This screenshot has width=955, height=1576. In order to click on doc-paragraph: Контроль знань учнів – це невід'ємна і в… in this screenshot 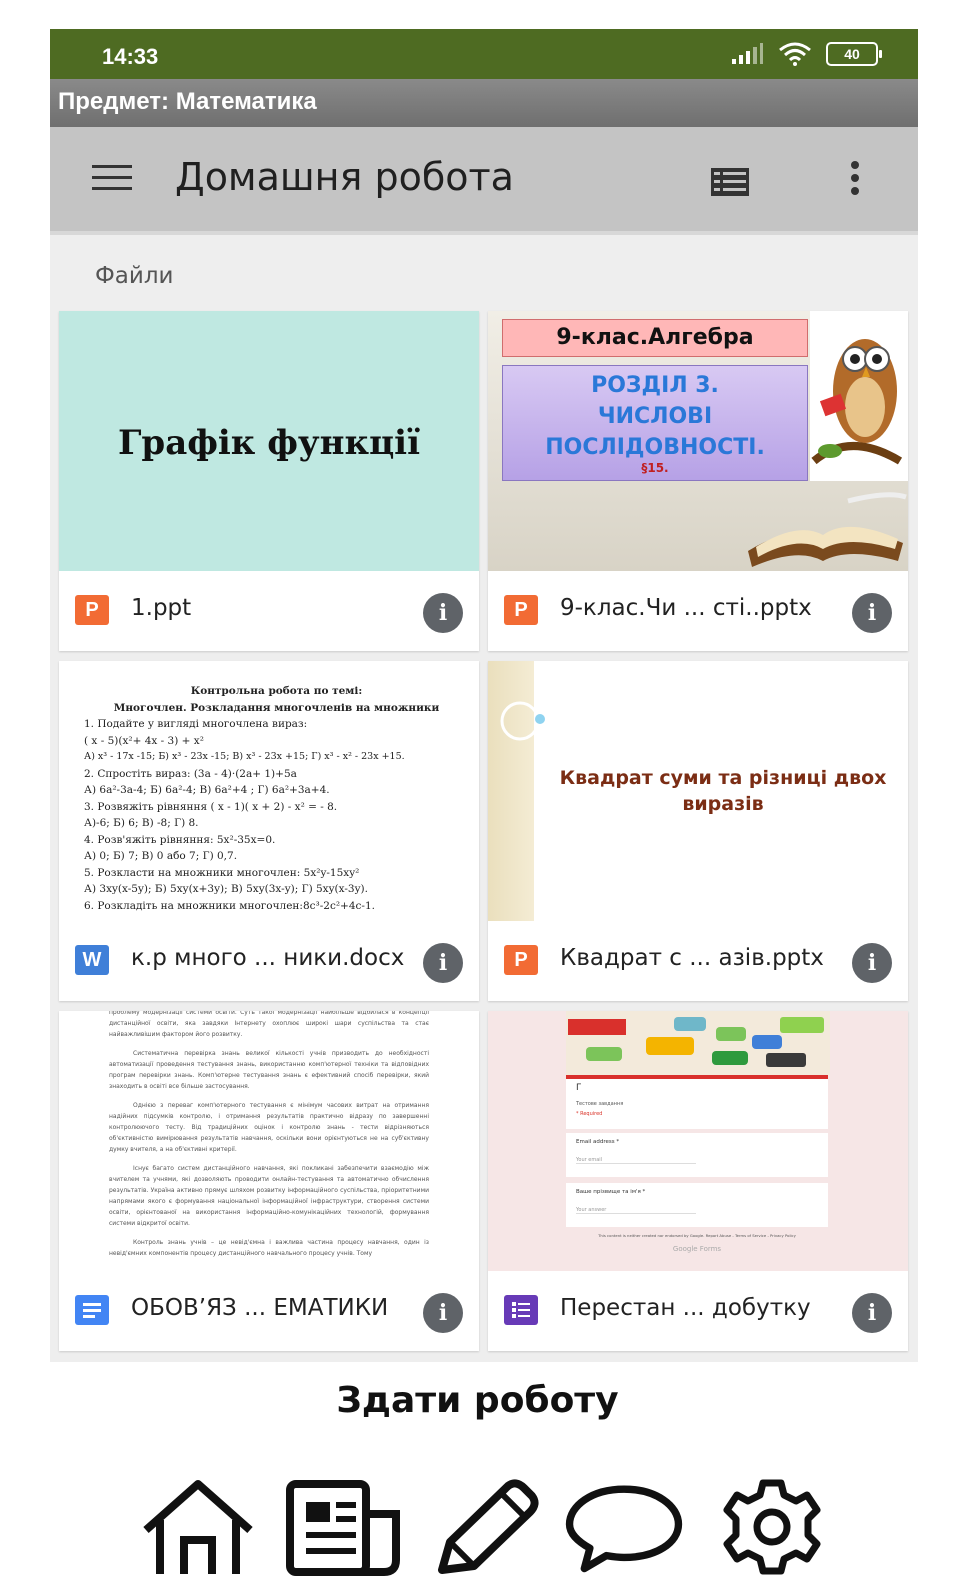, I will do `click(269, 1248)`.